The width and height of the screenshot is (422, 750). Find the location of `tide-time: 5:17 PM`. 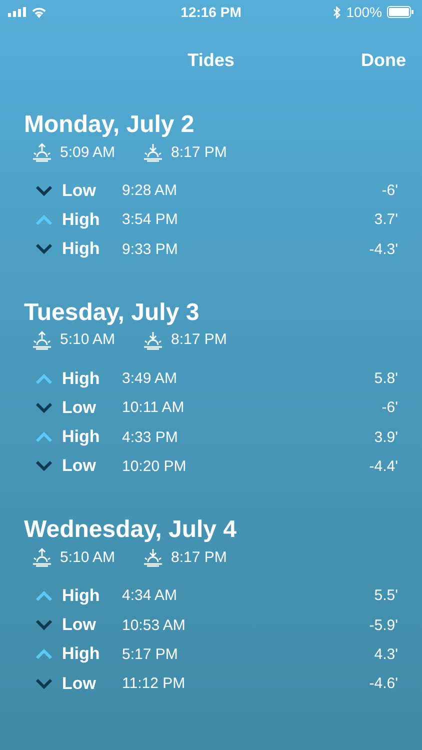

tide-time: 5:17 PM is located at coordinates (150, 654).